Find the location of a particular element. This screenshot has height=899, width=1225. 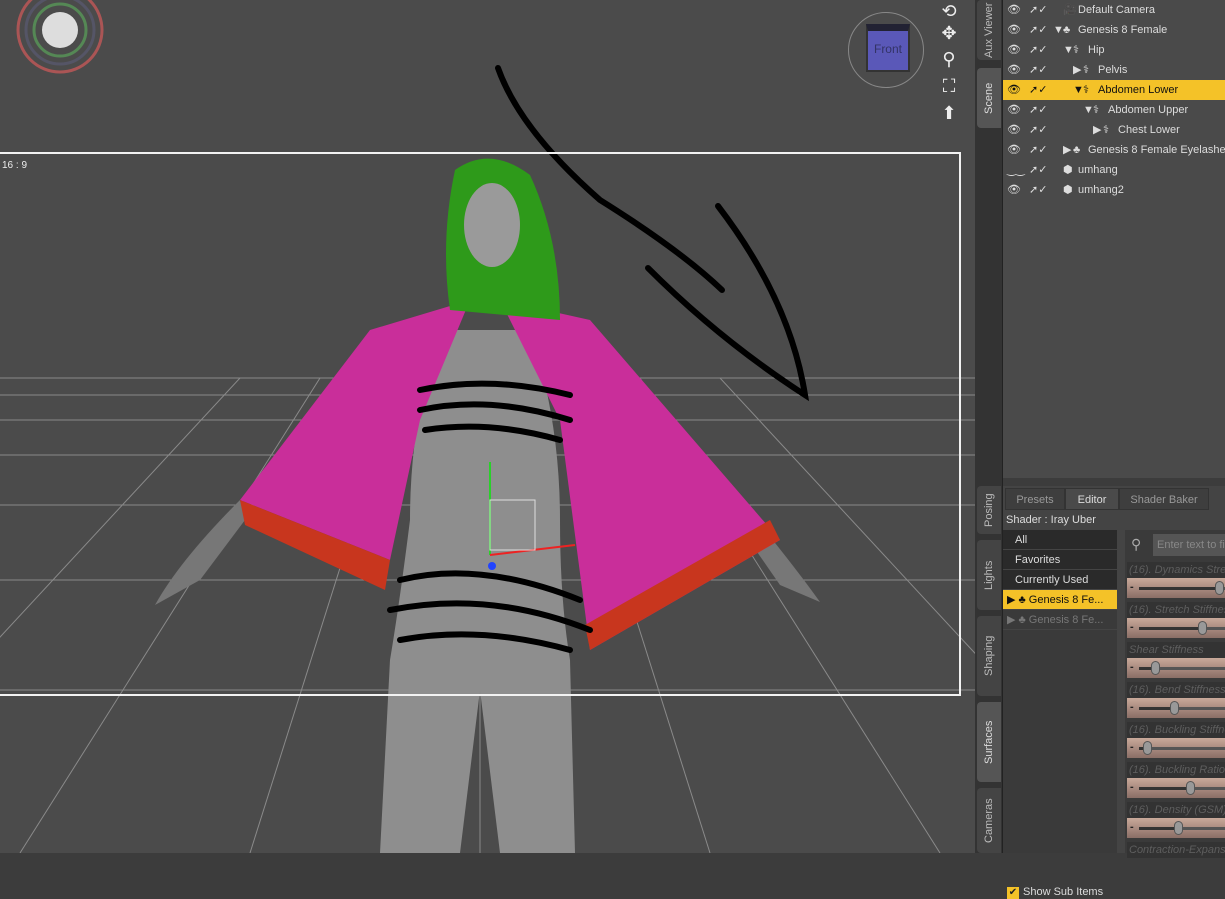

tab-shaping: Shaping is located at coordinates (989, 656).